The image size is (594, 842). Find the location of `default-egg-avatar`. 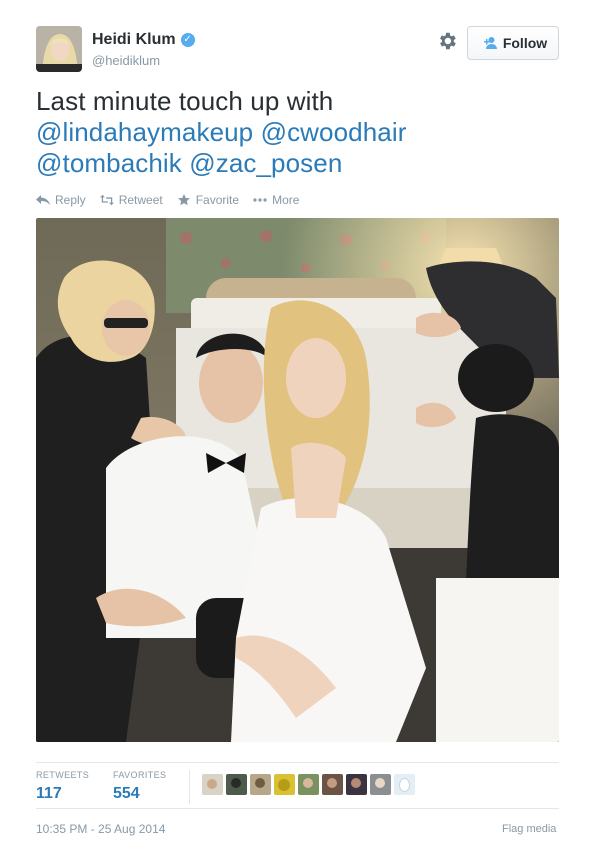

default-egg-avatar is located at coordinates (404, 784).